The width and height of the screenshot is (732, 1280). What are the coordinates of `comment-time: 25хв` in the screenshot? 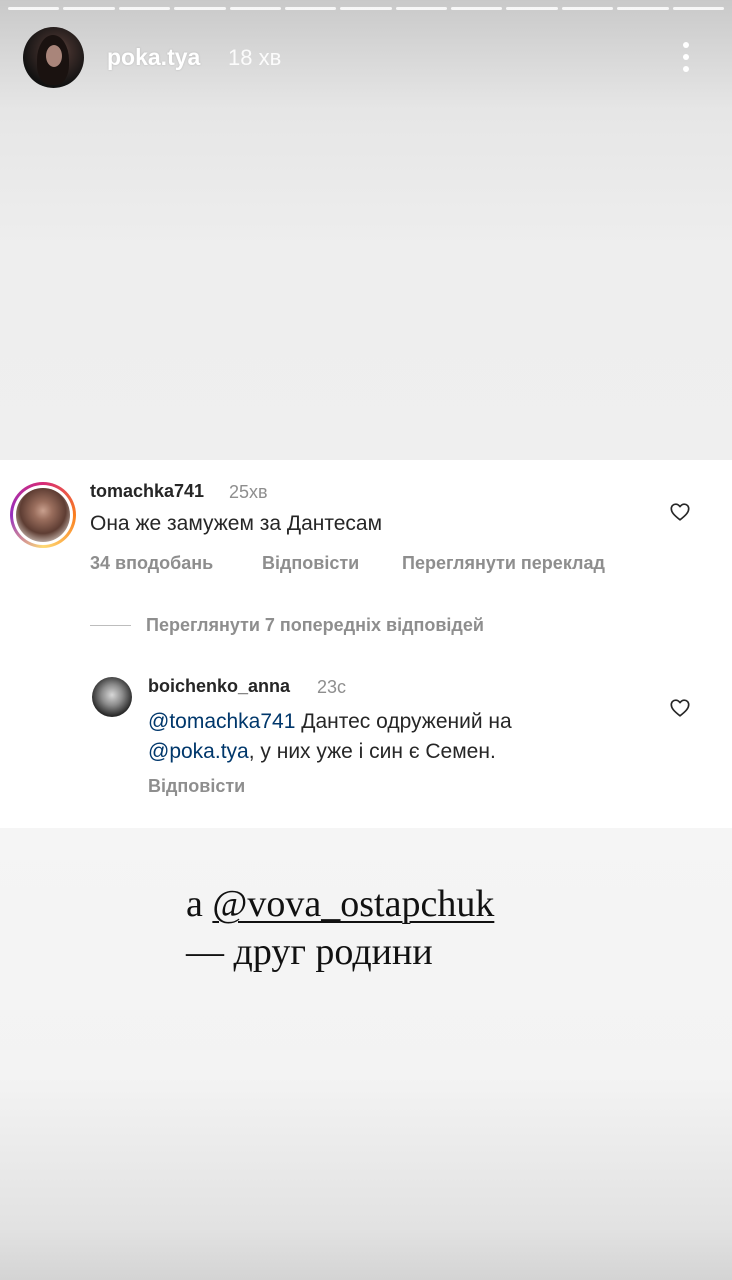 It's located at (248, 492).